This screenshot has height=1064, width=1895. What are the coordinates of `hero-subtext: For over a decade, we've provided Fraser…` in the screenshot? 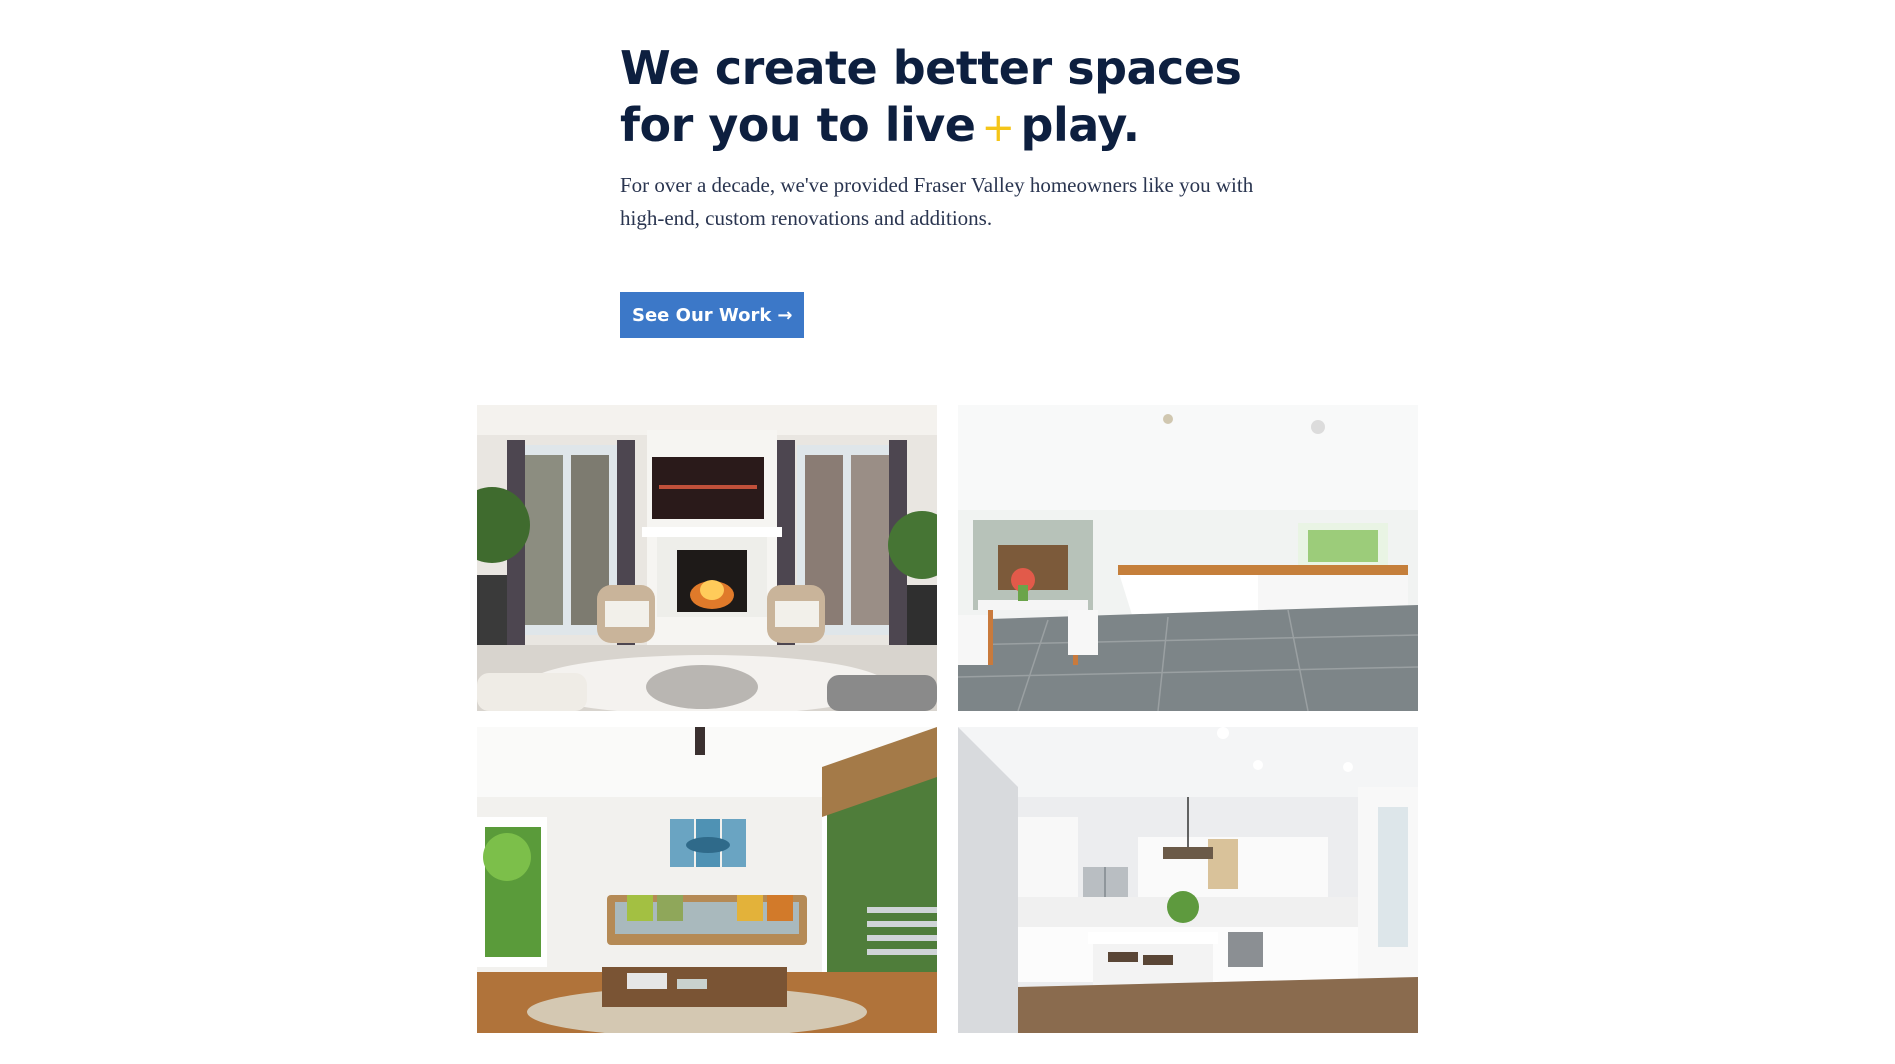 It's located at (937, 201).